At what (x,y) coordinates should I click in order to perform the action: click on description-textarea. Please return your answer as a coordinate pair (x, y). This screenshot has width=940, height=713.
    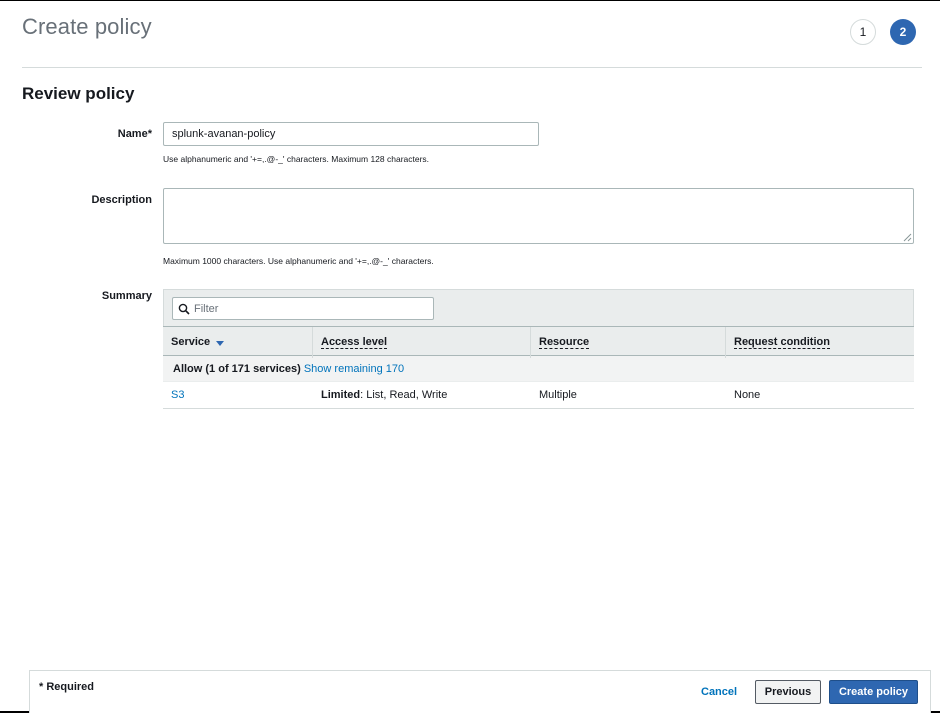
    Looking at the image, I should click on (538, 216).